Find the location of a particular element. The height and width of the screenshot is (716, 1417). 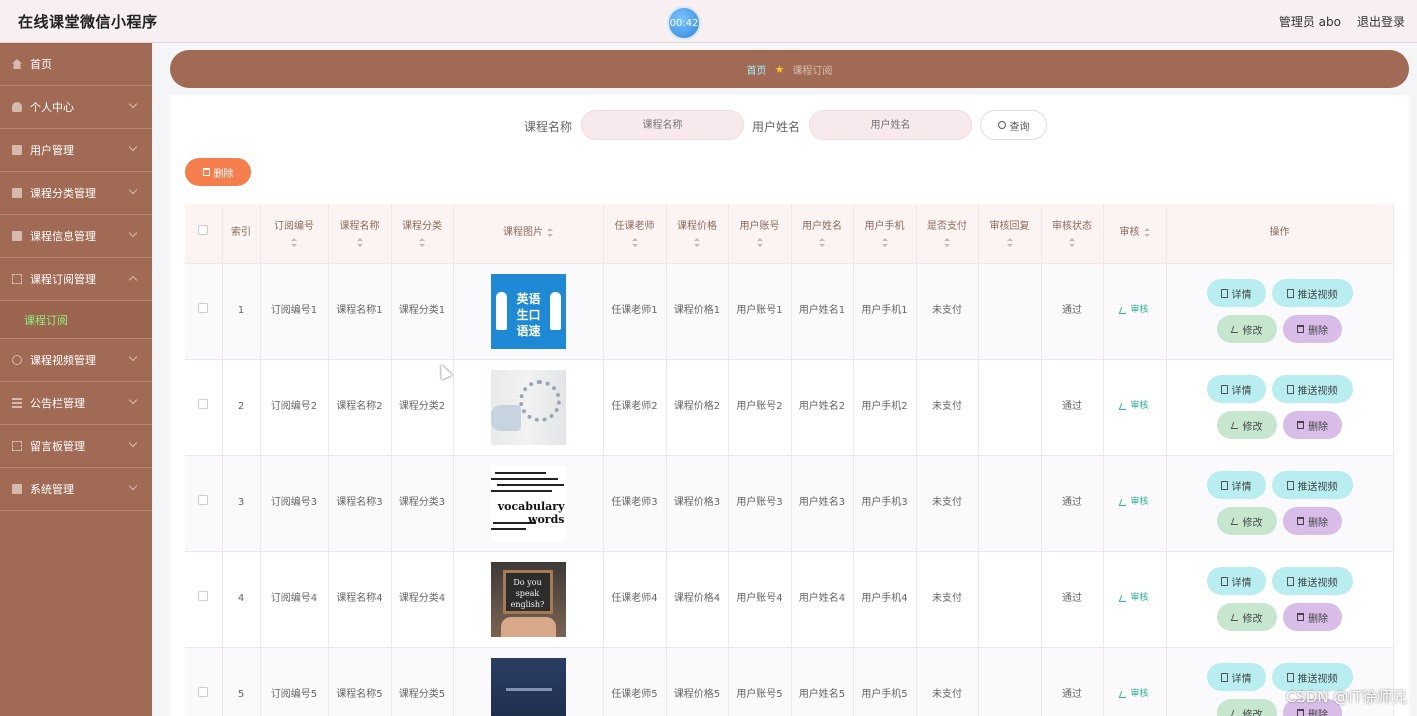

circle-icon is located at coordinates (17, 360).